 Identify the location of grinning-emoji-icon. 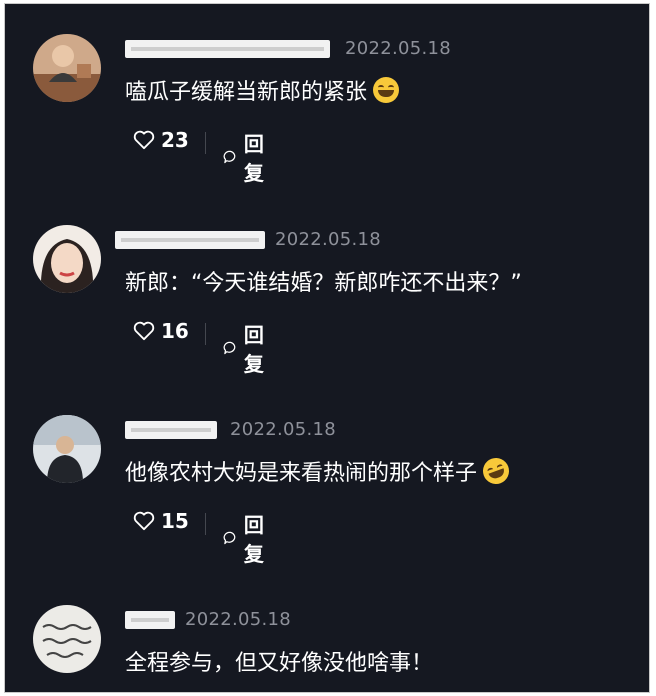
(386, 90).